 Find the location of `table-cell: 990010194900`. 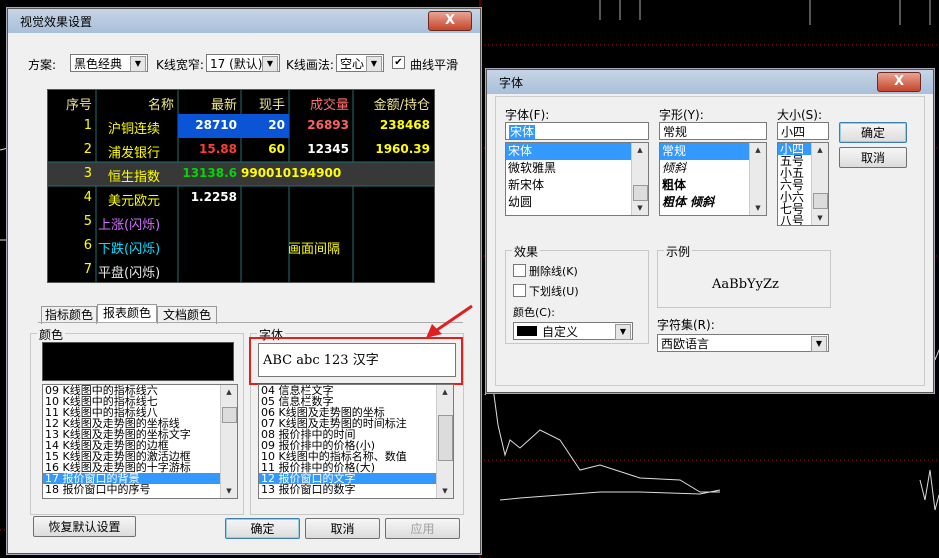

table-cell: 990010194900 is located at coordinates (291, 173).